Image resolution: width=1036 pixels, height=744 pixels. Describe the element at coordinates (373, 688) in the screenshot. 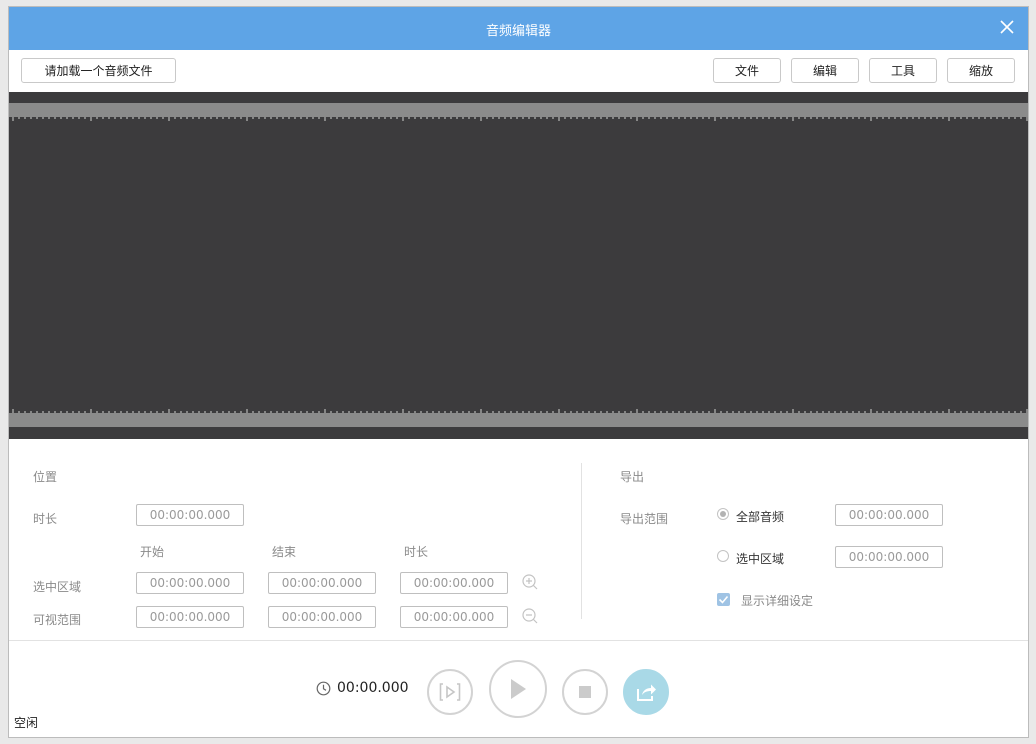

I see `time-display: 00:00.000` at that location.